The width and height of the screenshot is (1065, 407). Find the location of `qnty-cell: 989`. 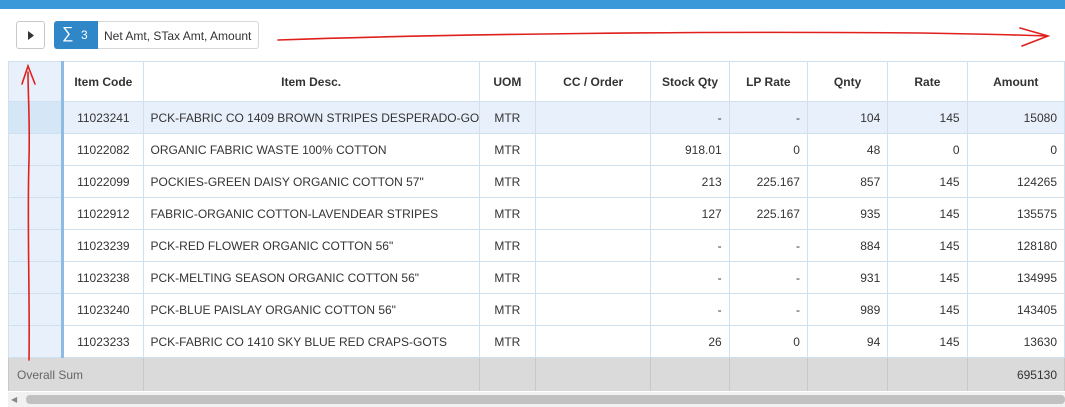

qnty-cell: 989 is located at coordinates (847, 309).